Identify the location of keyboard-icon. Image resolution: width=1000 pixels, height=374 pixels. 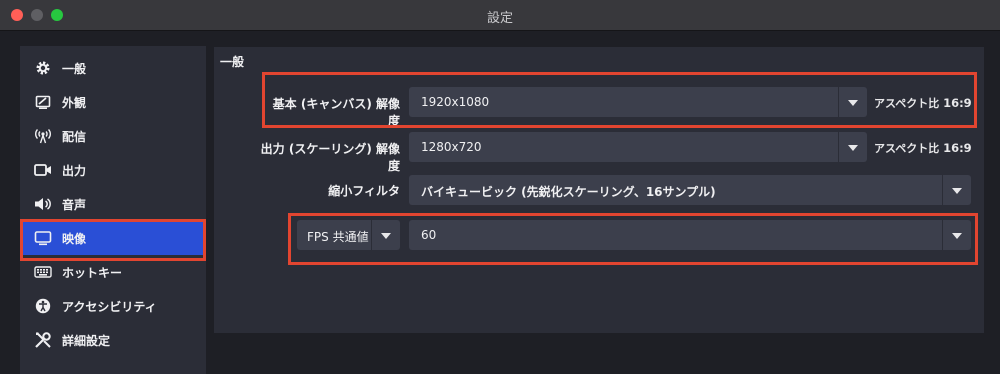
(43, 272).